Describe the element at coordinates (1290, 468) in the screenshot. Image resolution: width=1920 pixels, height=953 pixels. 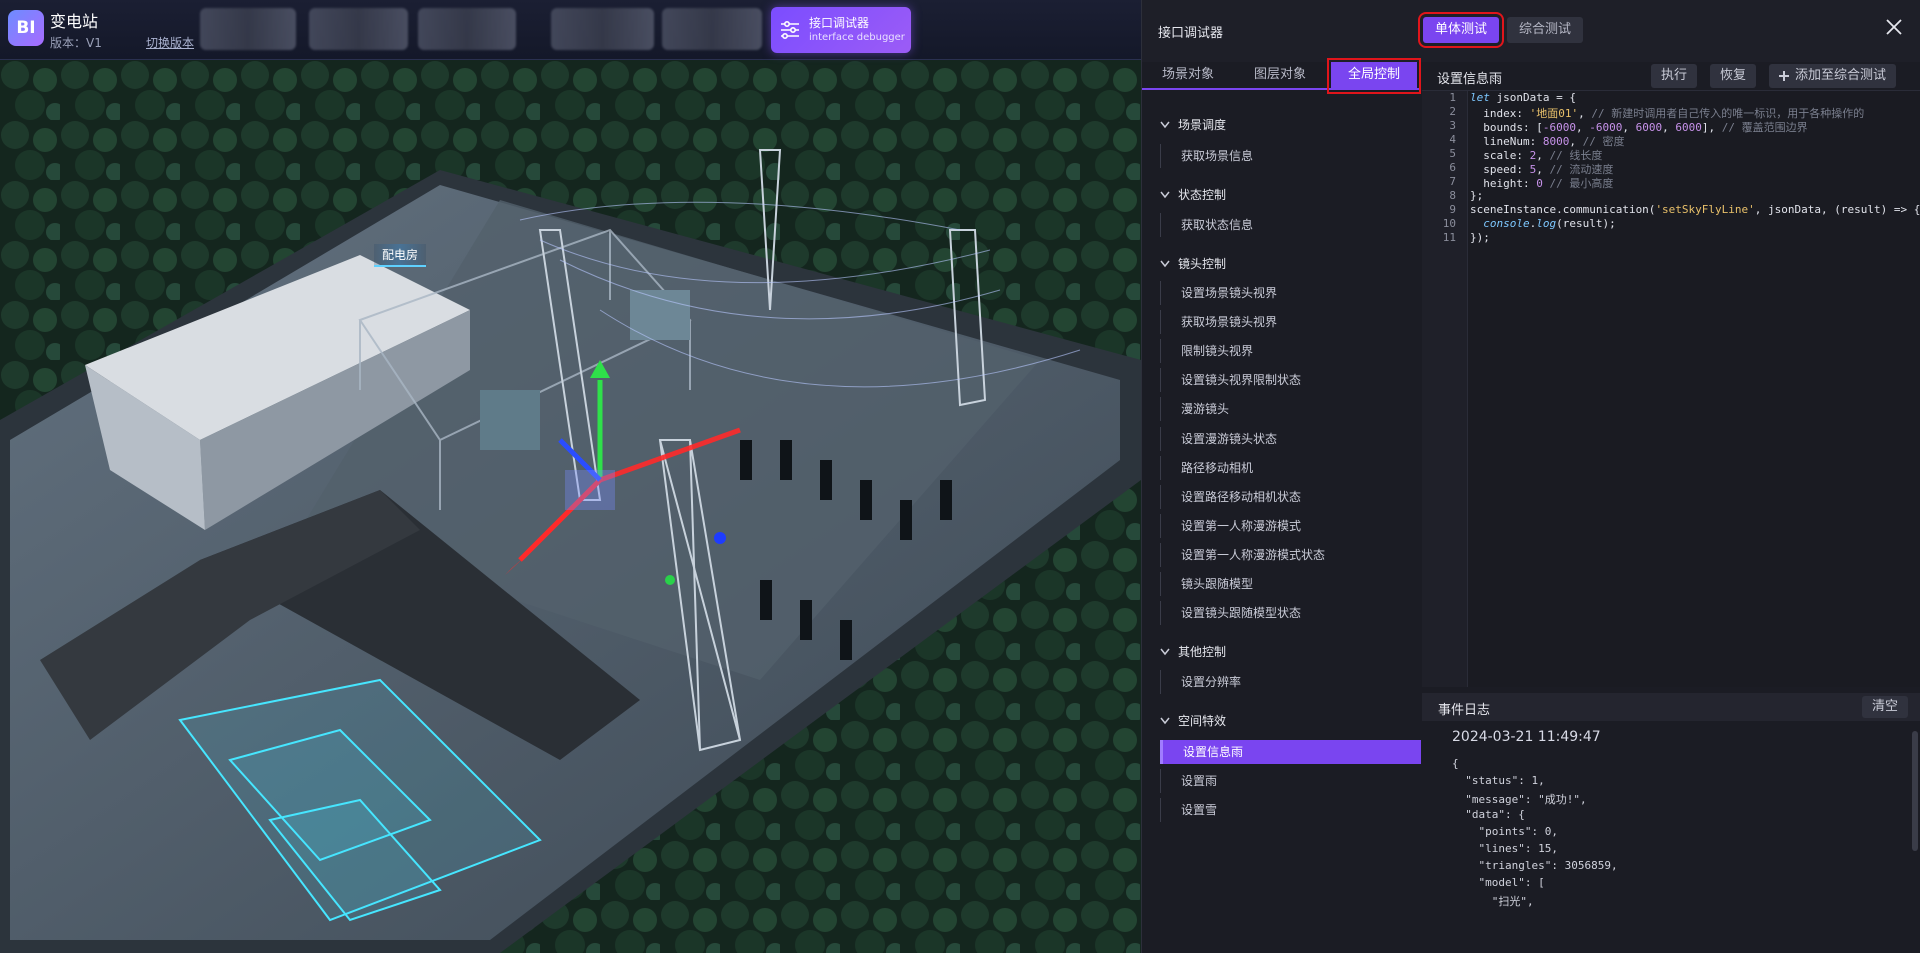
I see `tree-item: 路径移动相机` at that location.